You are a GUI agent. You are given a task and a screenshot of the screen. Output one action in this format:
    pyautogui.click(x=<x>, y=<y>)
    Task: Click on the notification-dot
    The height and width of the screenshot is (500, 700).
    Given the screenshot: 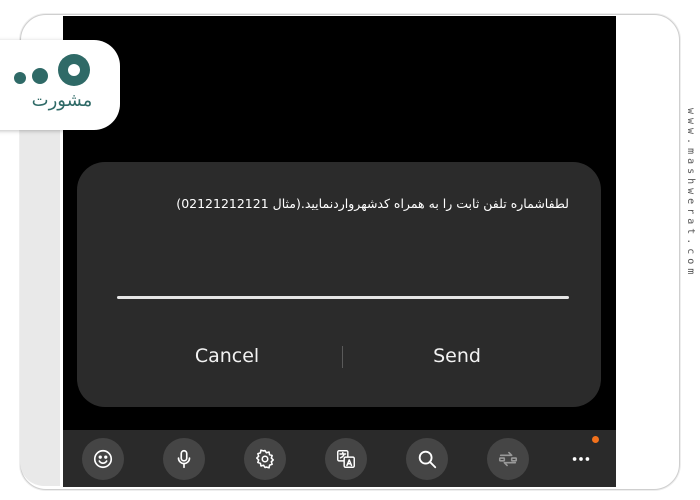 What is the action you would take?
    pyautogui.click(x=595, y=439)
    